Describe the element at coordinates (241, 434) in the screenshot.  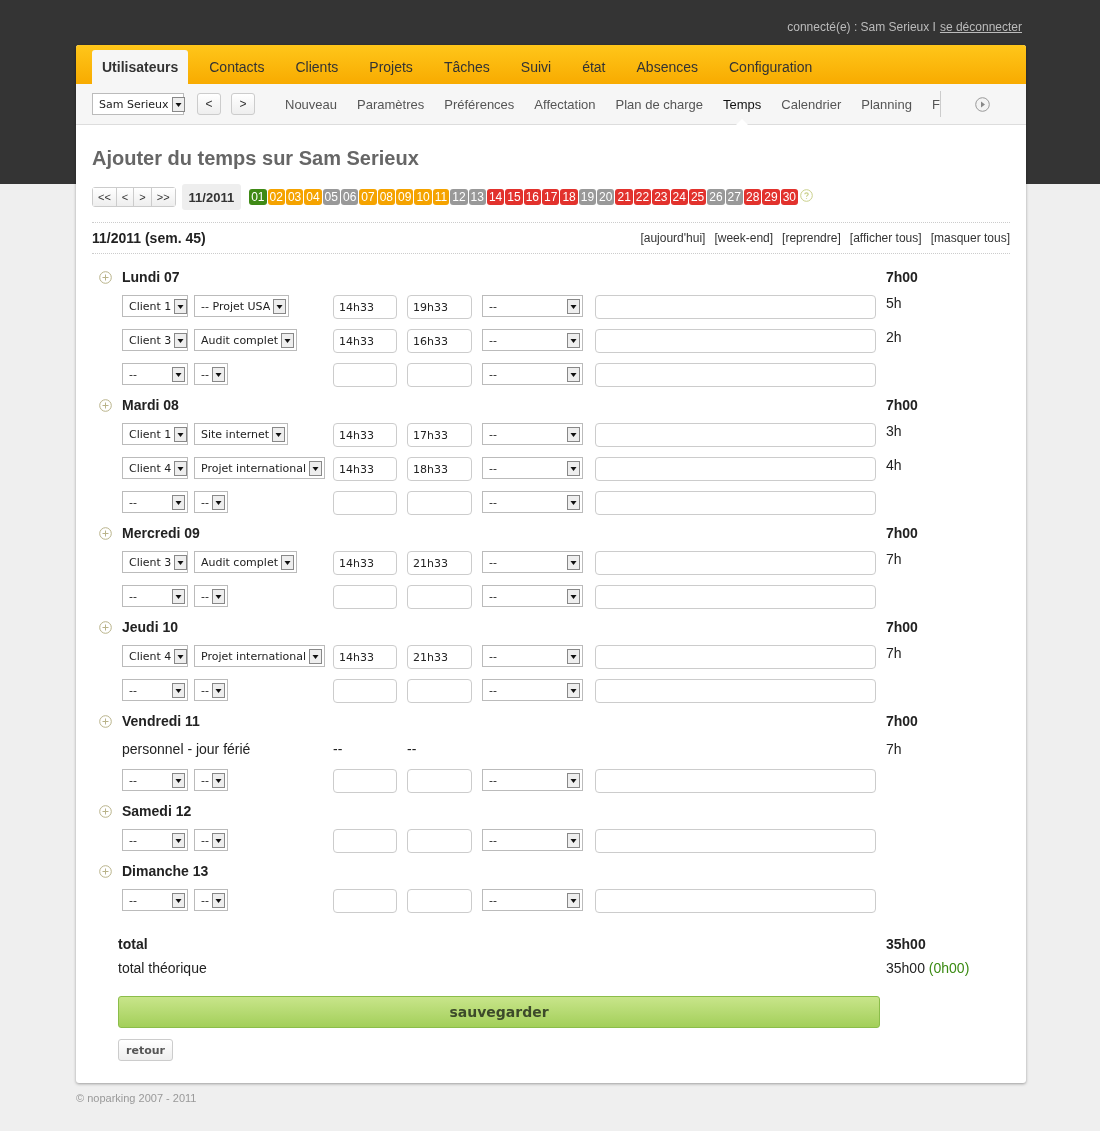
I see `project-select: Site internet` at that location.